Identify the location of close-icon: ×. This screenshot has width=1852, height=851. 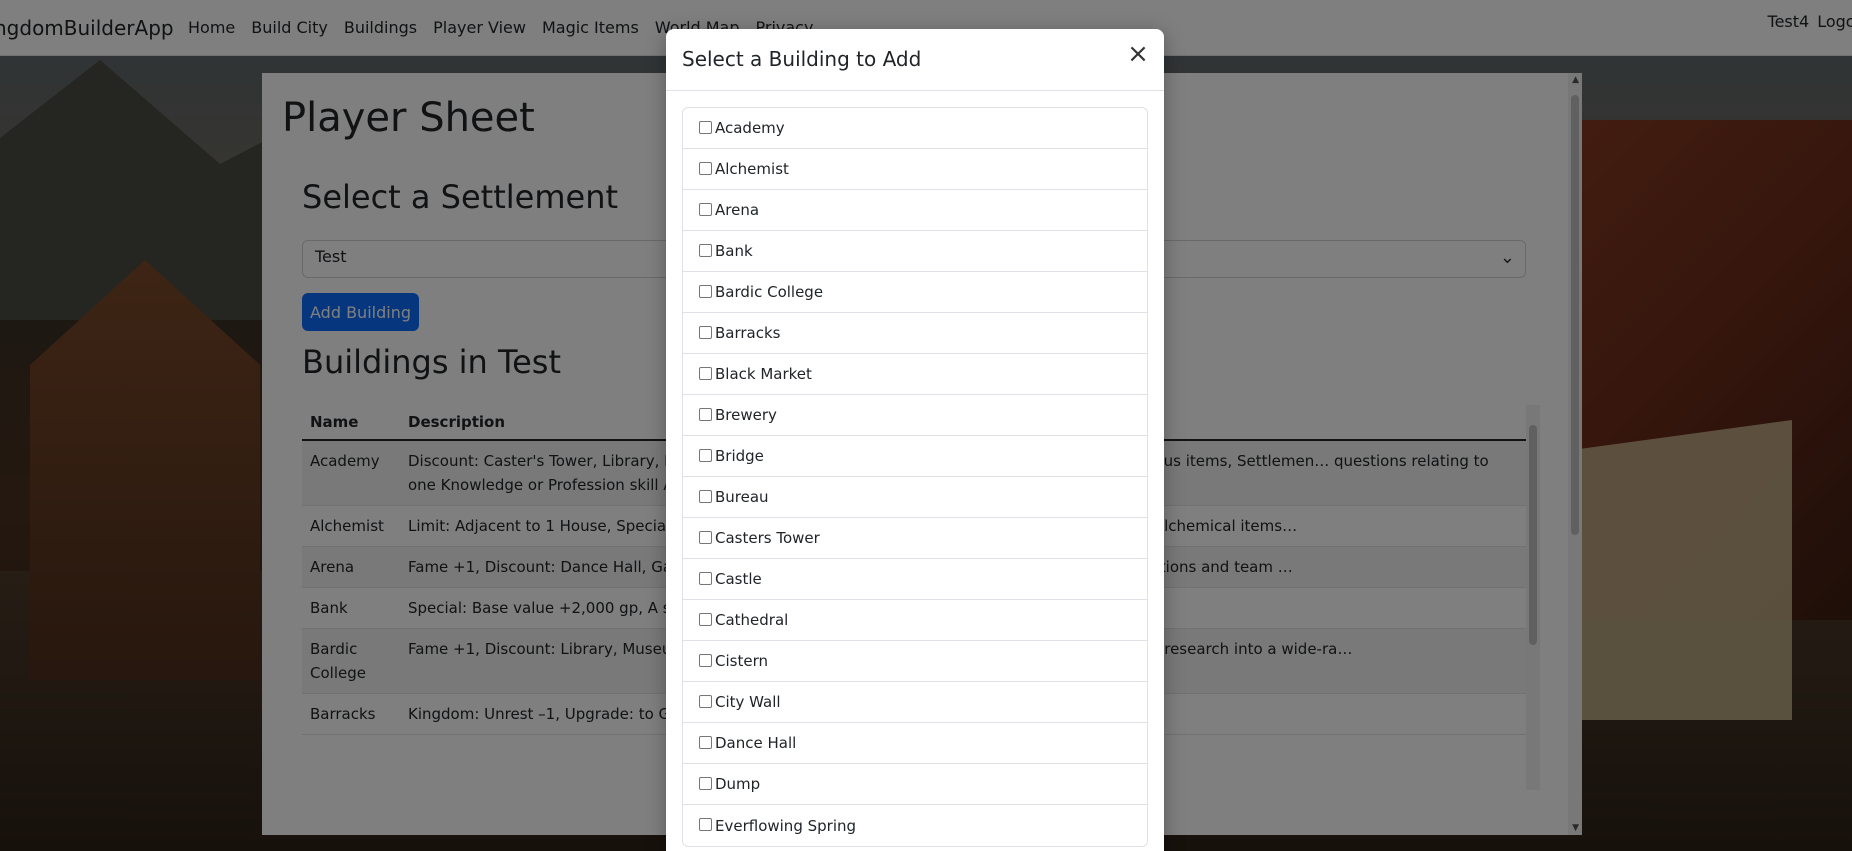
(1138, 54).